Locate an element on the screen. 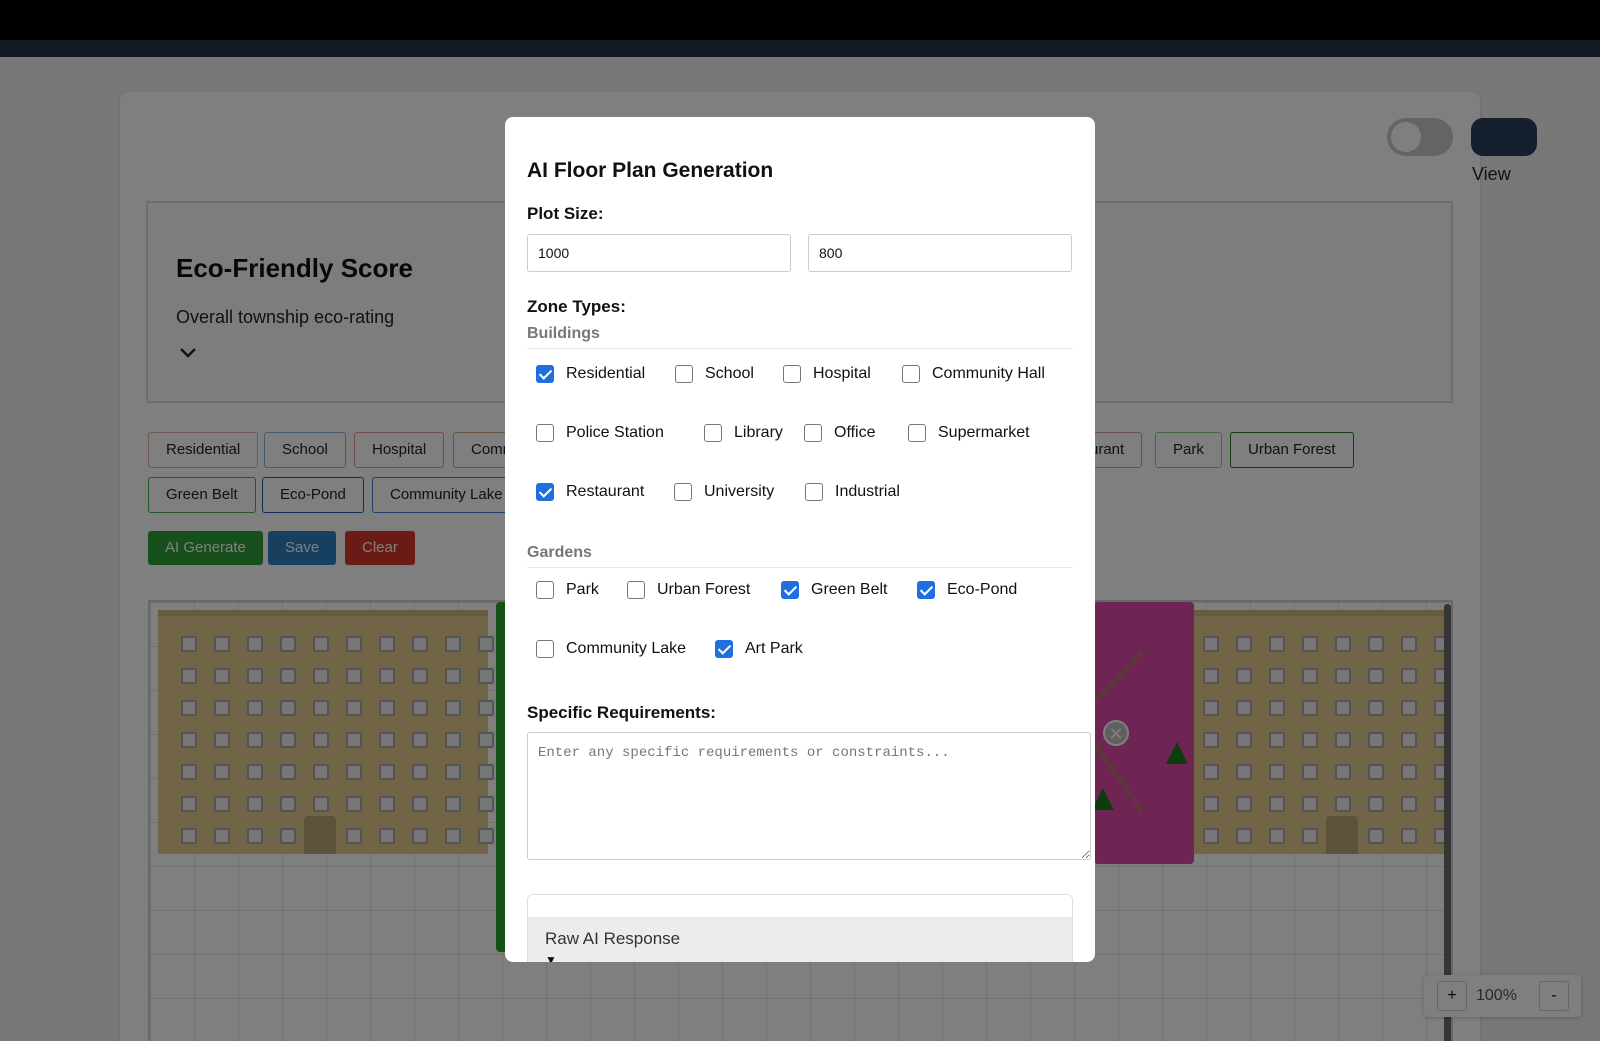  checkbox-park: Park is located at coordinates (567, 590).